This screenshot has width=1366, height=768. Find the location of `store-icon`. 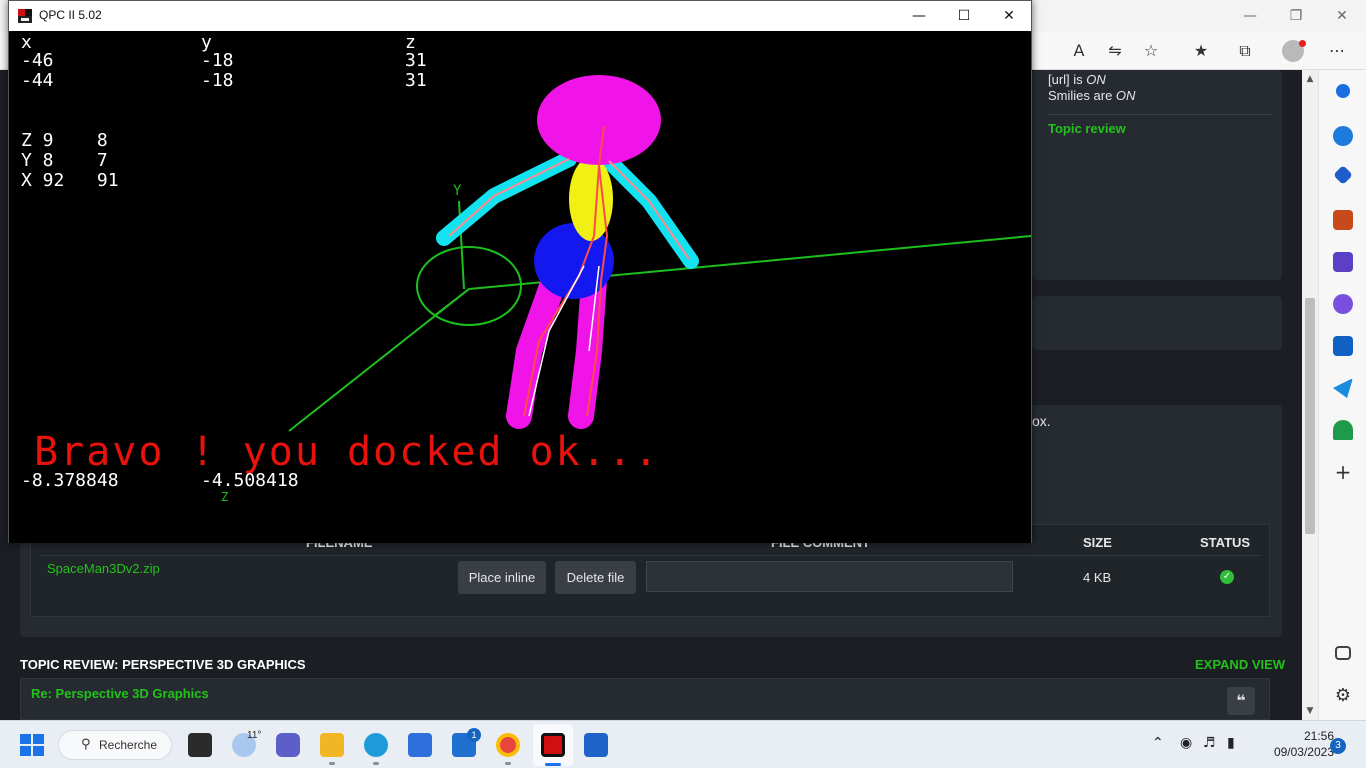

store-icon is located at coordinates (420, 745).